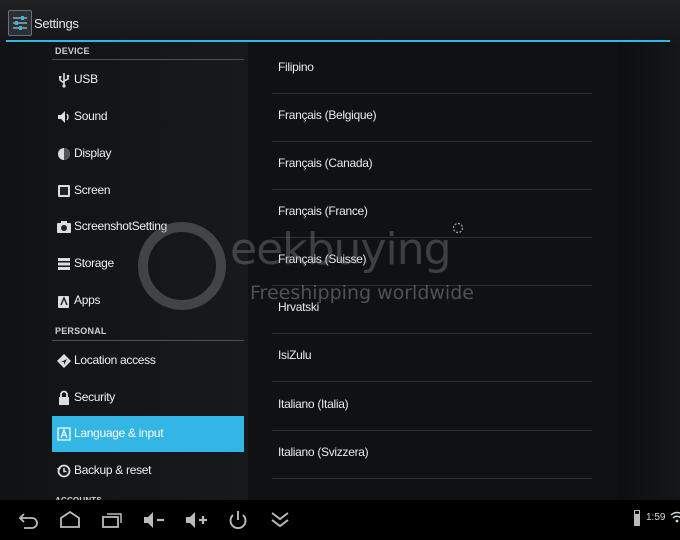 This screenshot has width=680, height=540. Describe the element at coordinates (323, 452) in the screenshot. I see `language-label: Italiano (Svizzera)` at that location.